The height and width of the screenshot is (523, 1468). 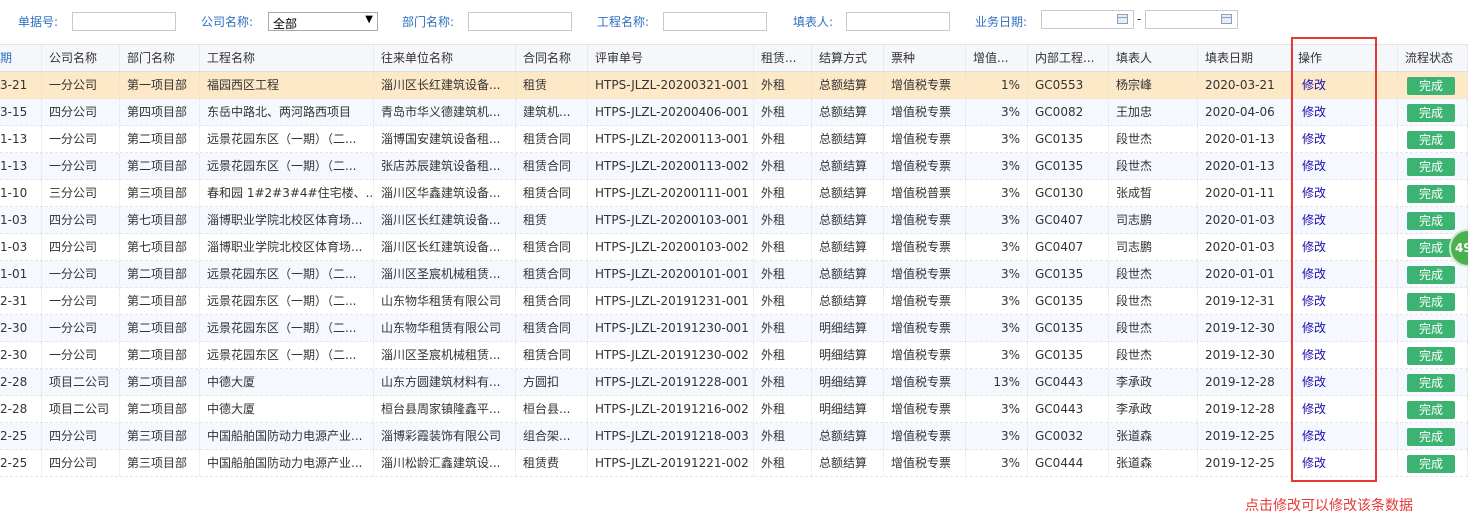 What do you see at coordinates (520, 21) in the screenshot?
I see `dept-input` at bounding box center [520, 21].